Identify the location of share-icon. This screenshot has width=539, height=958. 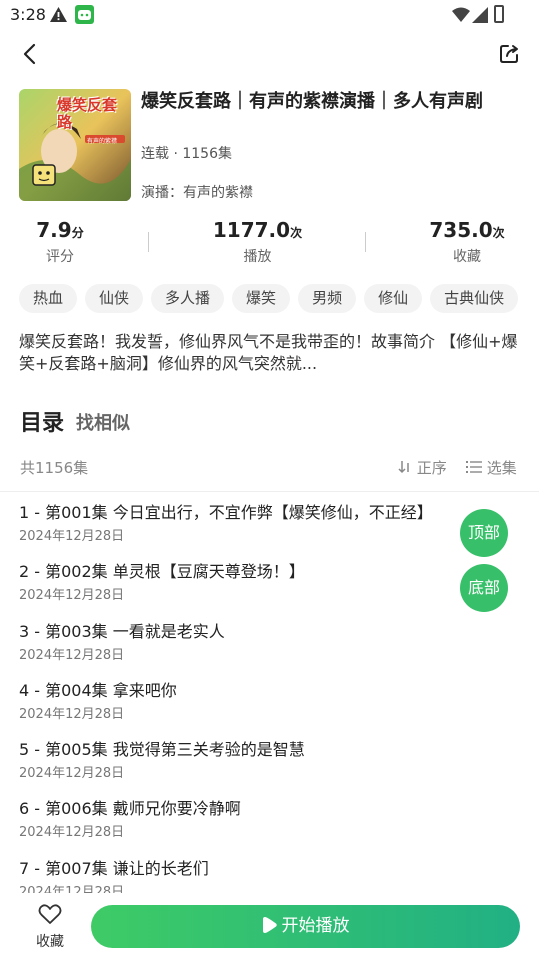
(509, 54).